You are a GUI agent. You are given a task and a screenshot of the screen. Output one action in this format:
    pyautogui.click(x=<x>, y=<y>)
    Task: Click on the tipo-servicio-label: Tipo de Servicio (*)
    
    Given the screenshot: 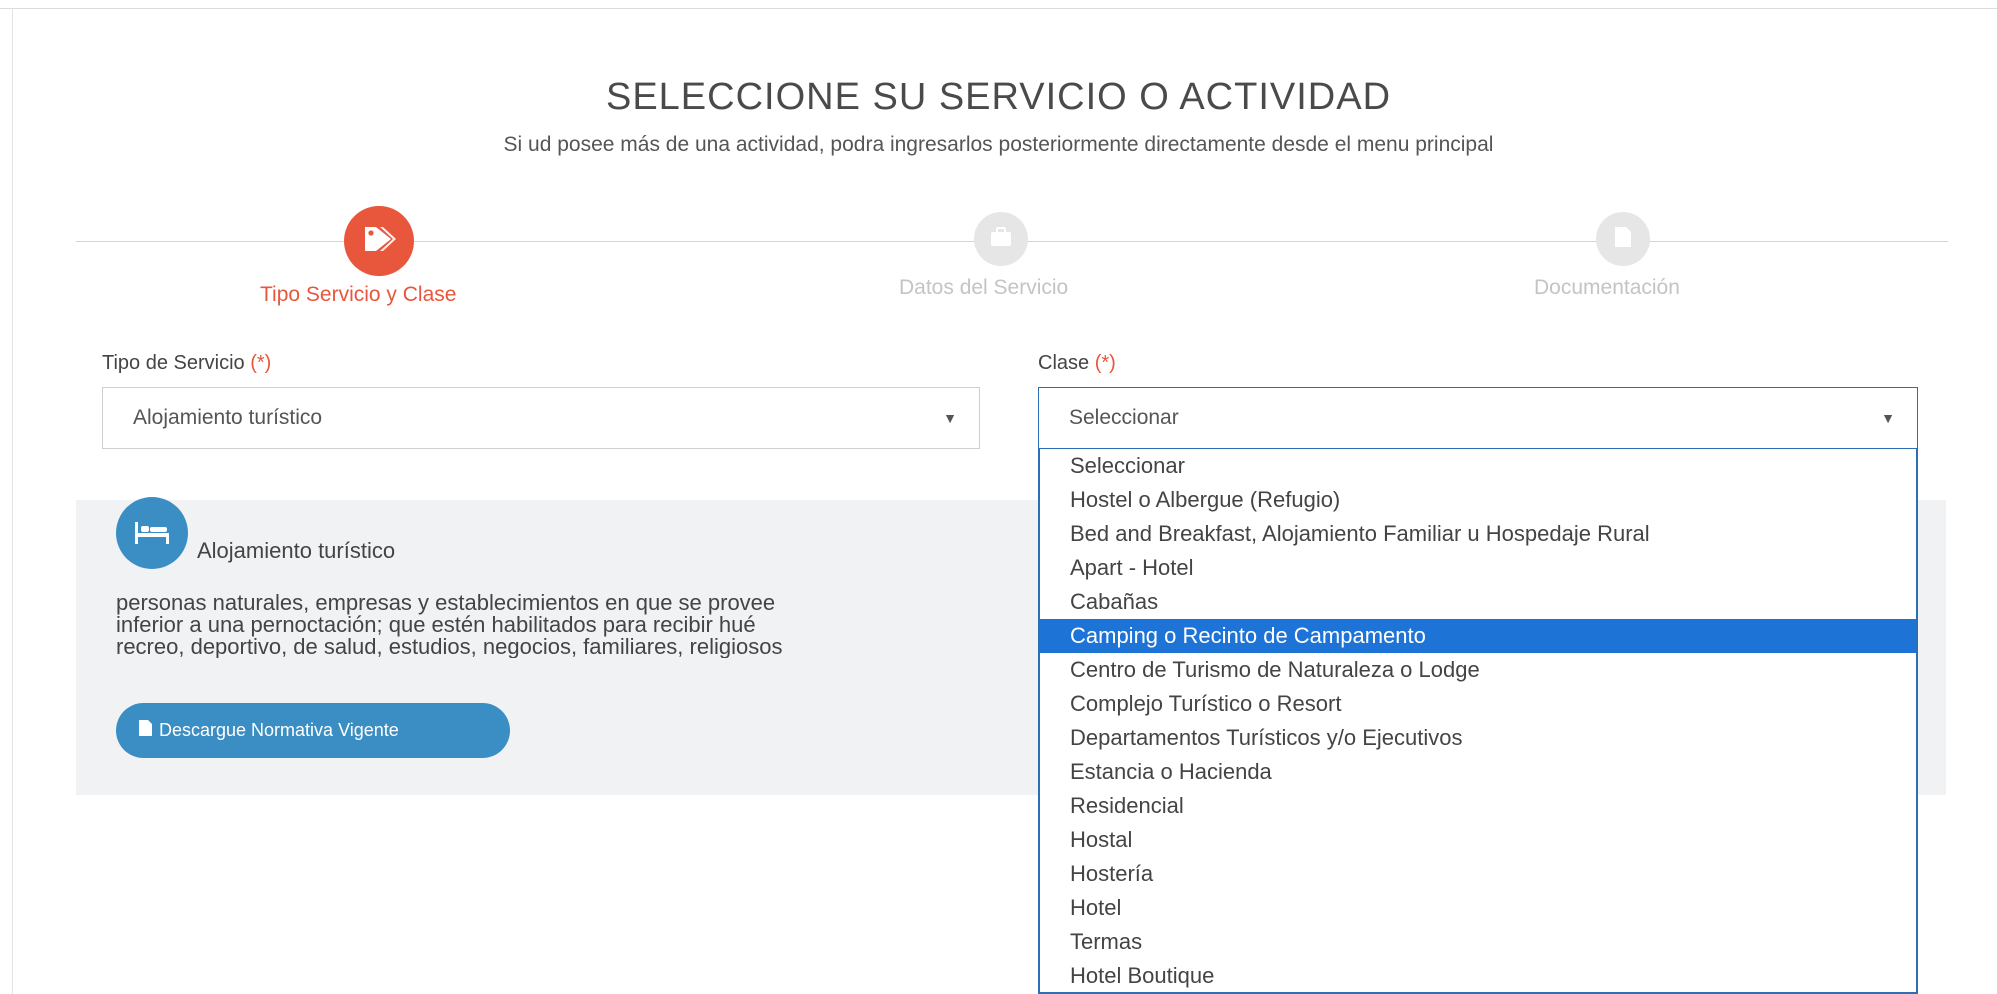 What is the action you would take?
    pyautogui.click(x=186, y=363)
    